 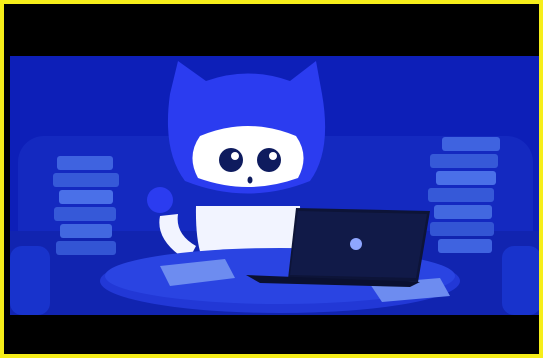 What do you see at coordinates (356, 244) in the screenshot?
I see `laptop-logo` at bounding box center [356, 244].